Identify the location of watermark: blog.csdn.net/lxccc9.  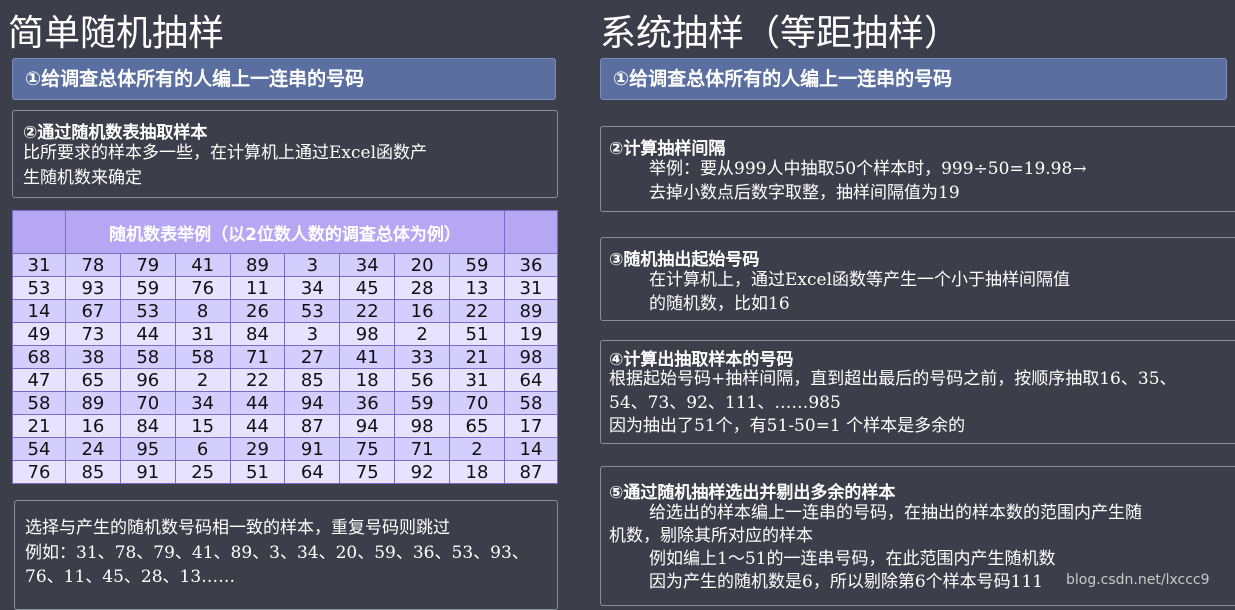
(1138, 580).